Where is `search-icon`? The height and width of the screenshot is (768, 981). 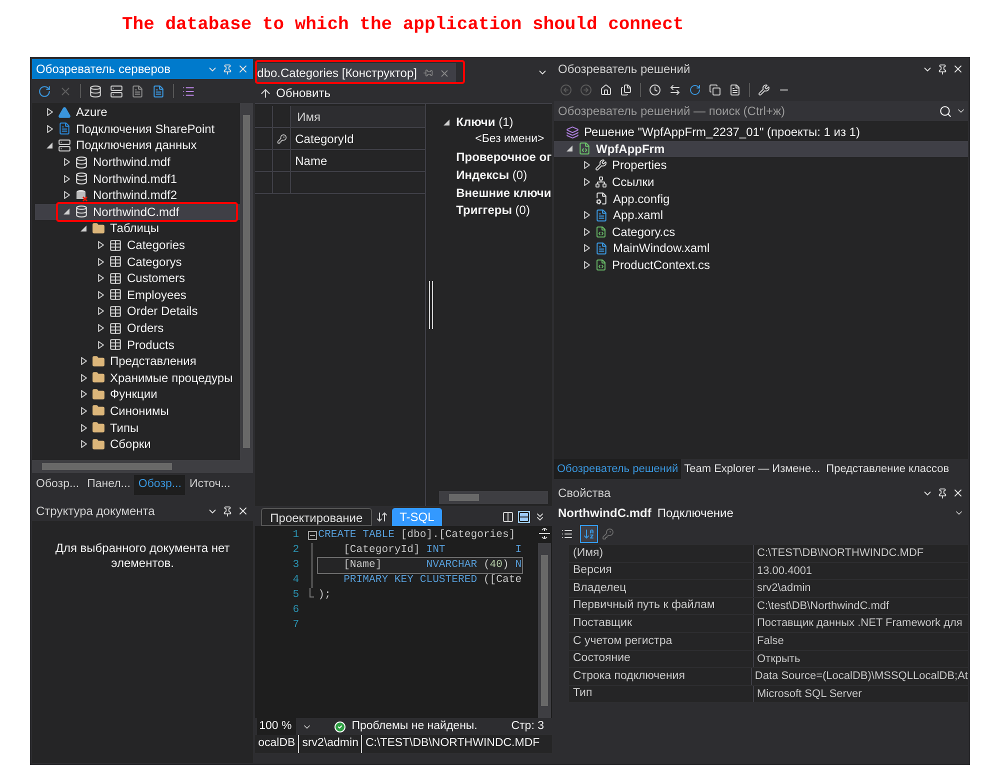
search-icon is located at coordinates (945, 111).